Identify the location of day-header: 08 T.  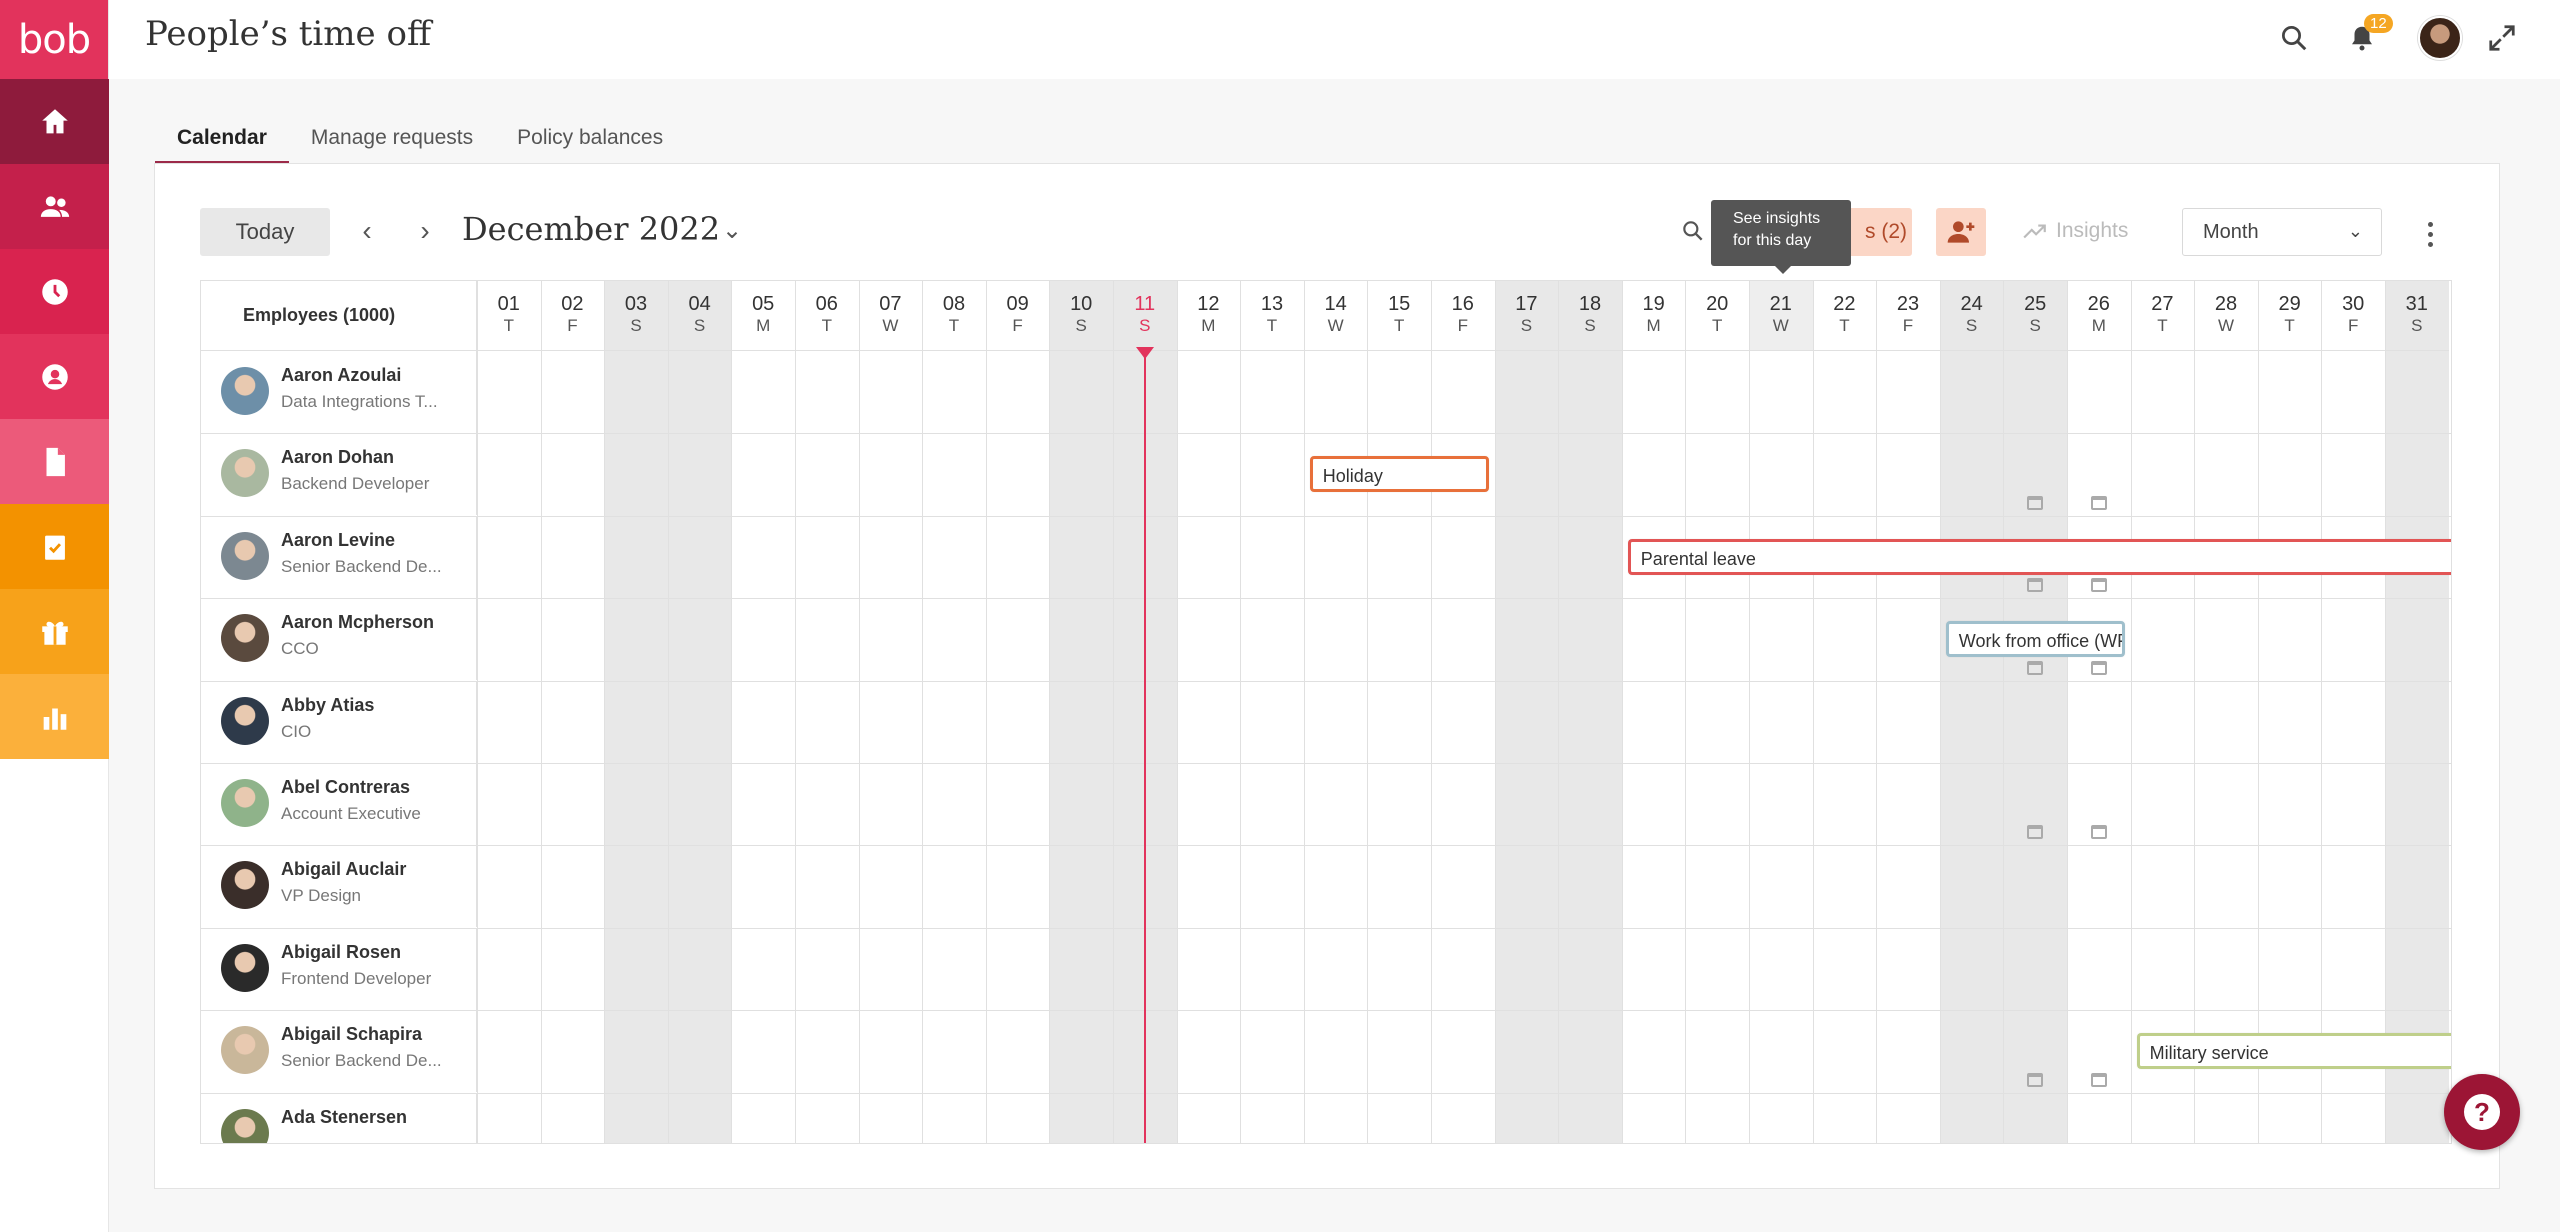
(954, 316).